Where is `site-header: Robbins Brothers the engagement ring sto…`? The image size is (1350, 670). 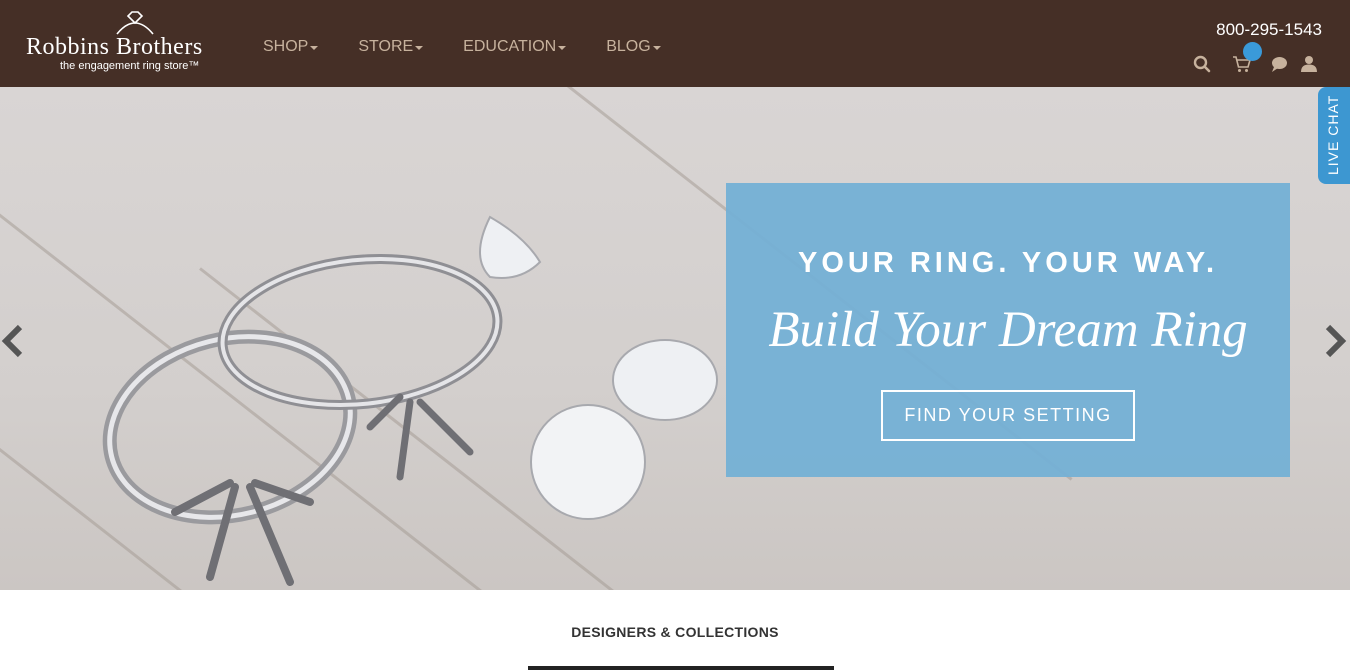
site-header: Robbins Brothers the engagement ring sto… is located at coordinates (675, 43).